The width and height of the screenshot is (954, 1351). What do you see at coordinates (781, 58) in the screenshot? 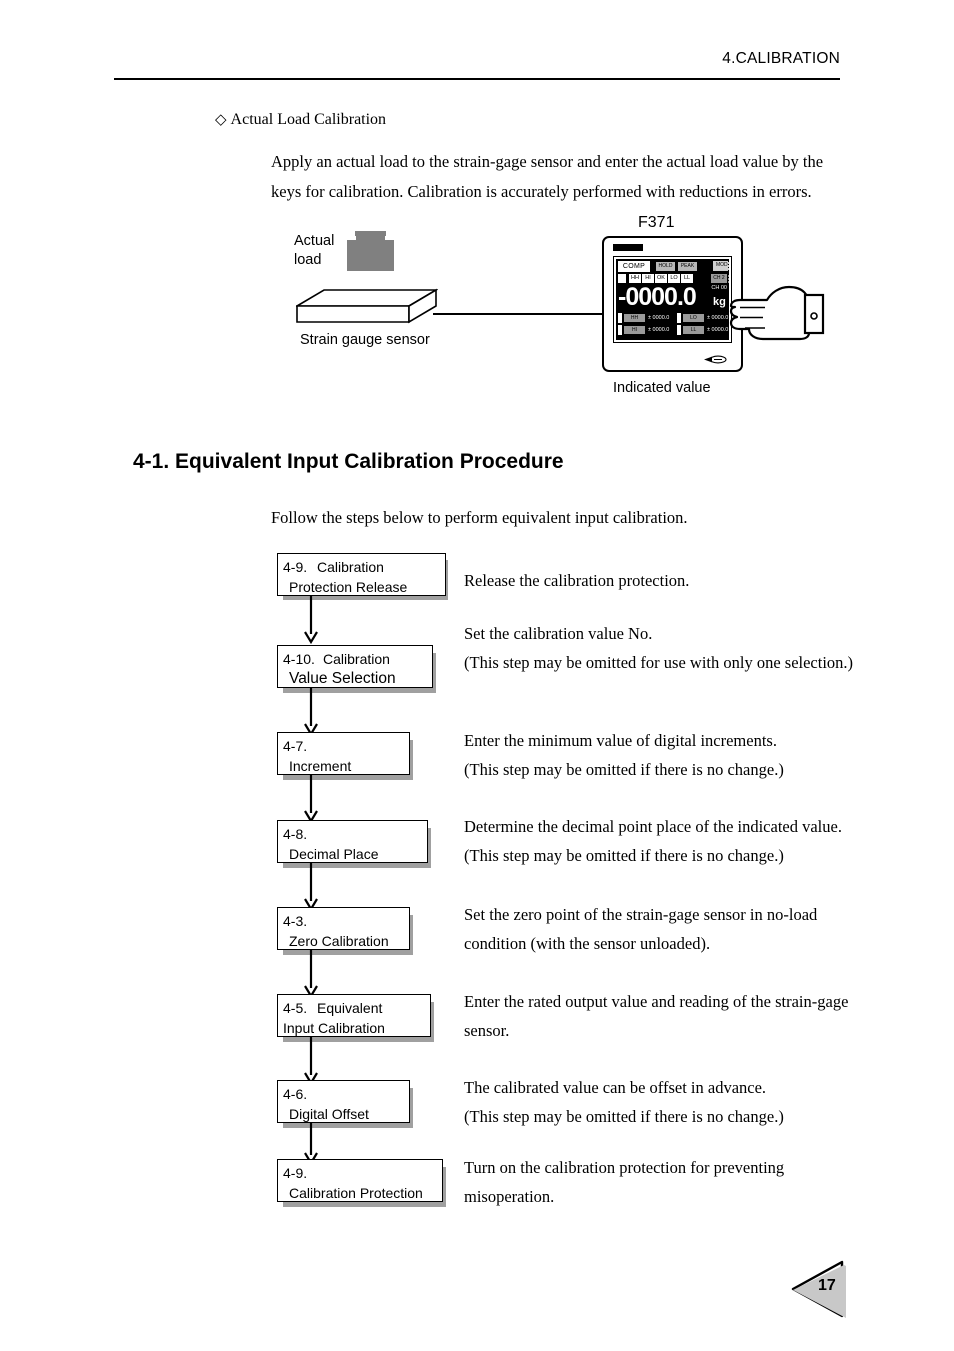
I see `chapter-header-title: 4.CALIBRATION` at bounding box center [781, 58].